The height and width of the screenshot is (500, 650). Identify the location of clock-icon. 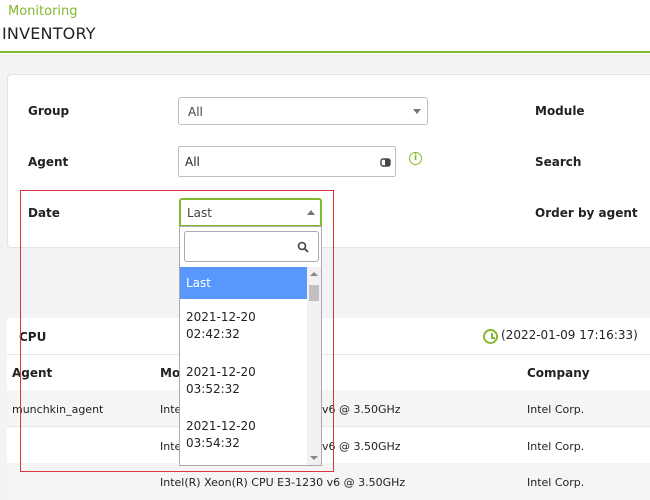
(490, 336).